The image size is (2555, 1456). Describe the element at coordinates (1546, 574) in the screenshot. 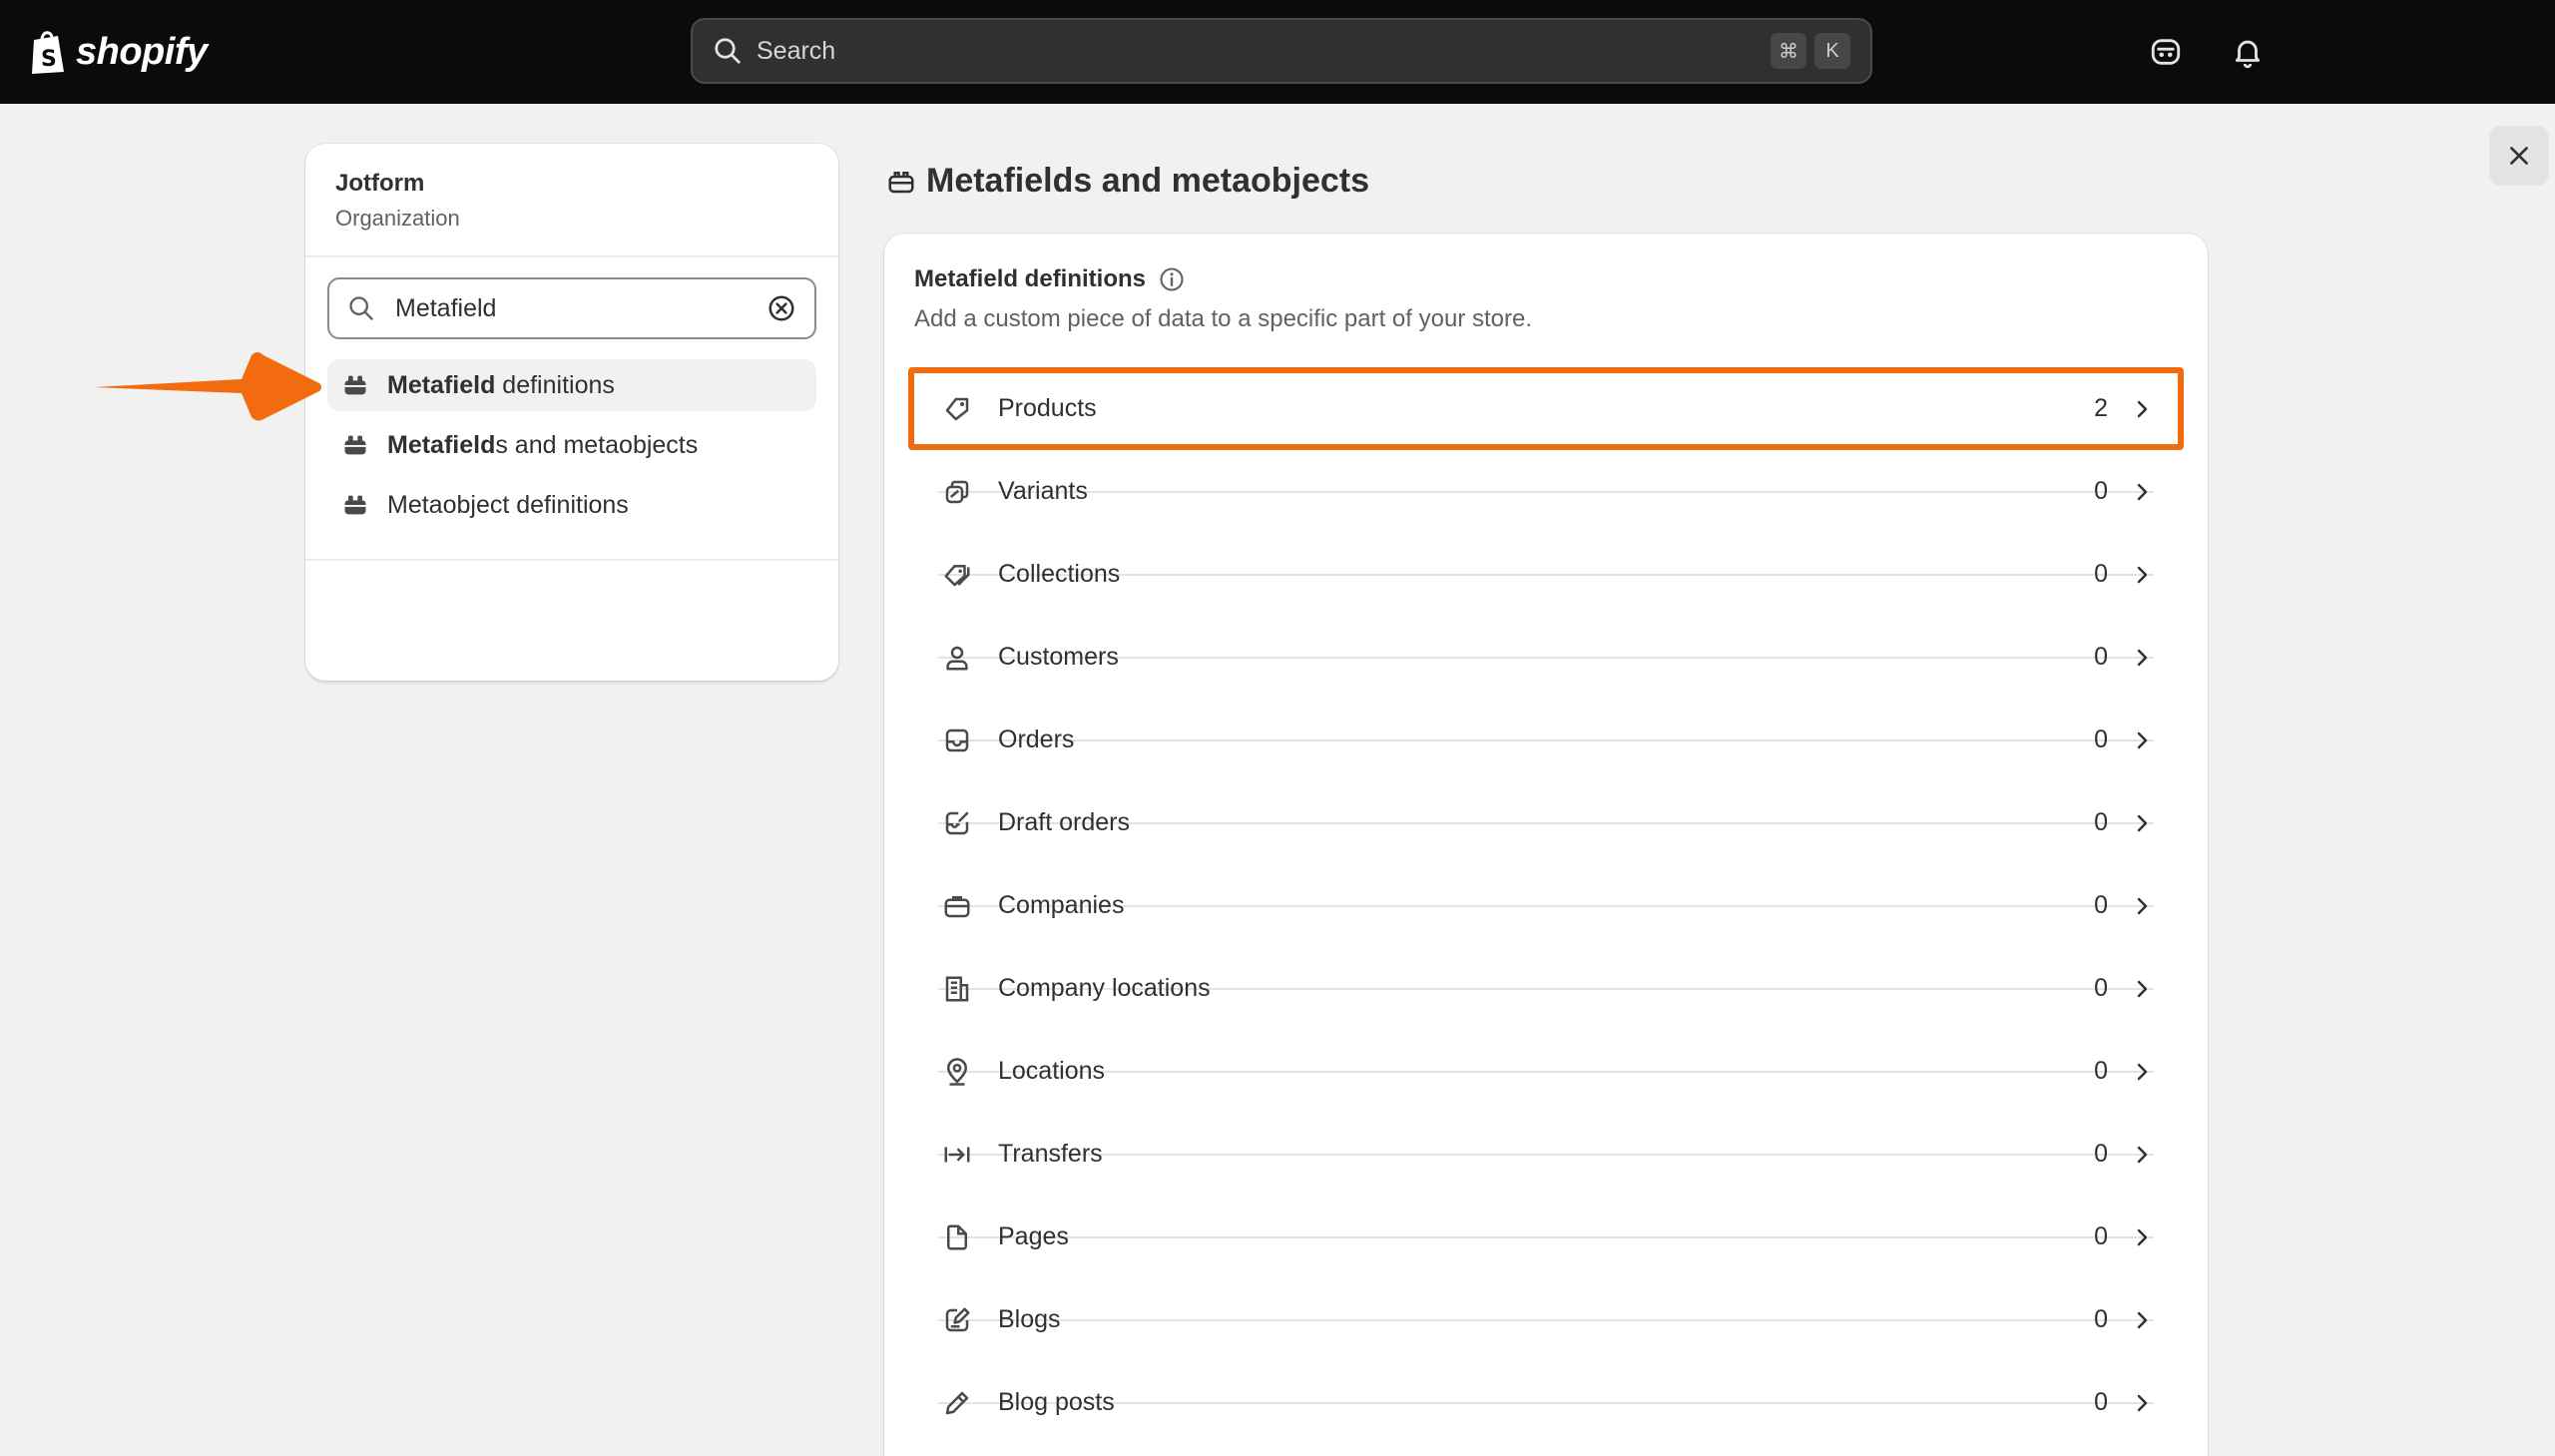

I see `resource-row-collections: Collections 0` at that location.